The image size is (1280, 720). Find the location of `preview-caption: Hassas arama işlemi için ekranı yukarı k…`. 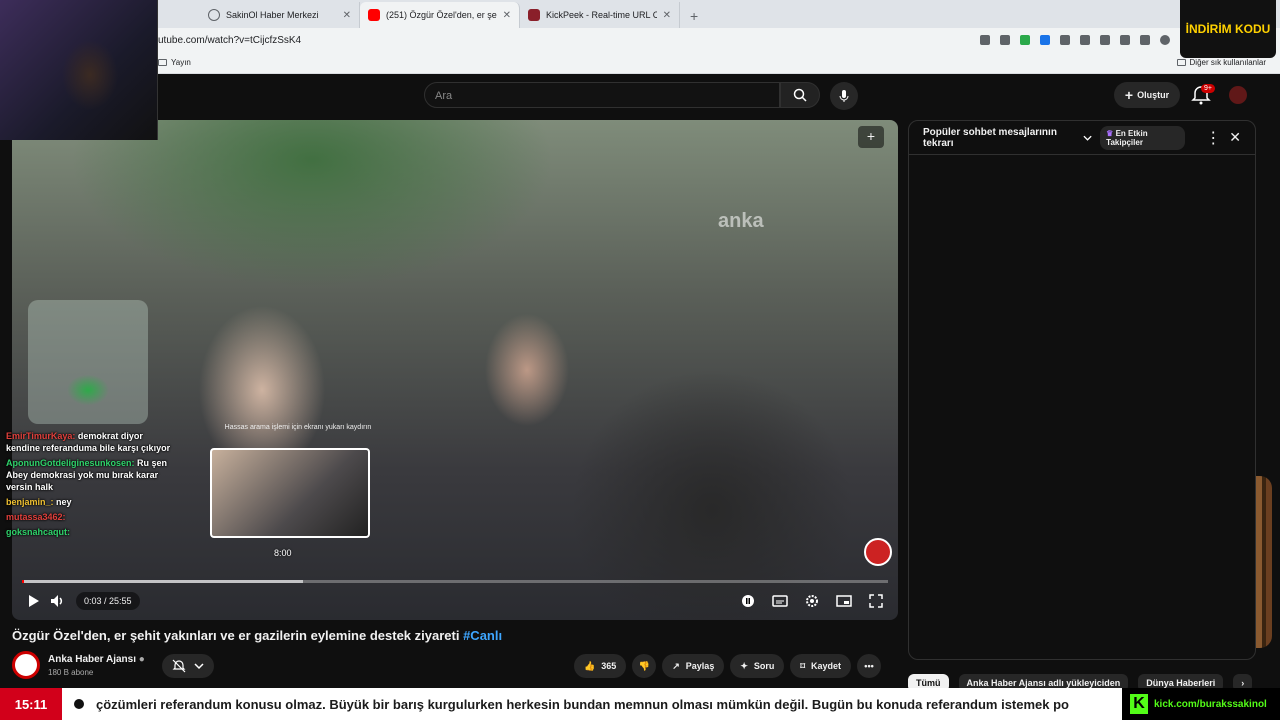

preview-caption: Hassas arama işlemi için ekranı yukarı k… is located at coordinates (298, 427).